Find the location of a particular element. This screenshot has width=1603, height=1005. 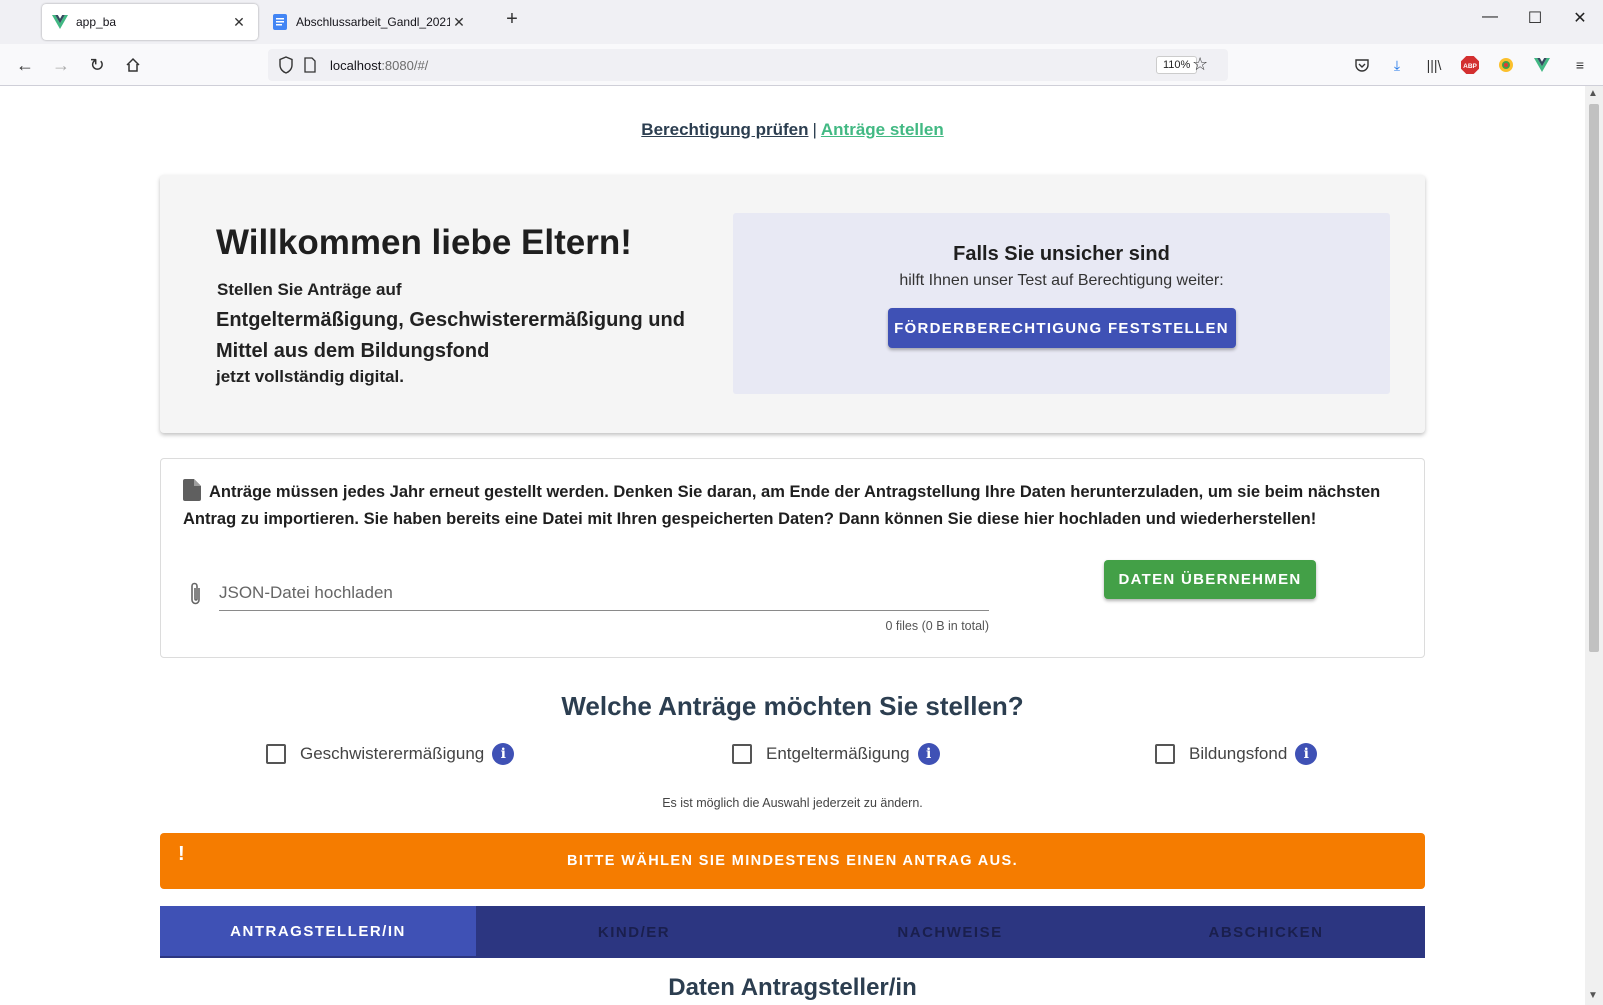

page-info-icon is located at coordinates (310, 67).